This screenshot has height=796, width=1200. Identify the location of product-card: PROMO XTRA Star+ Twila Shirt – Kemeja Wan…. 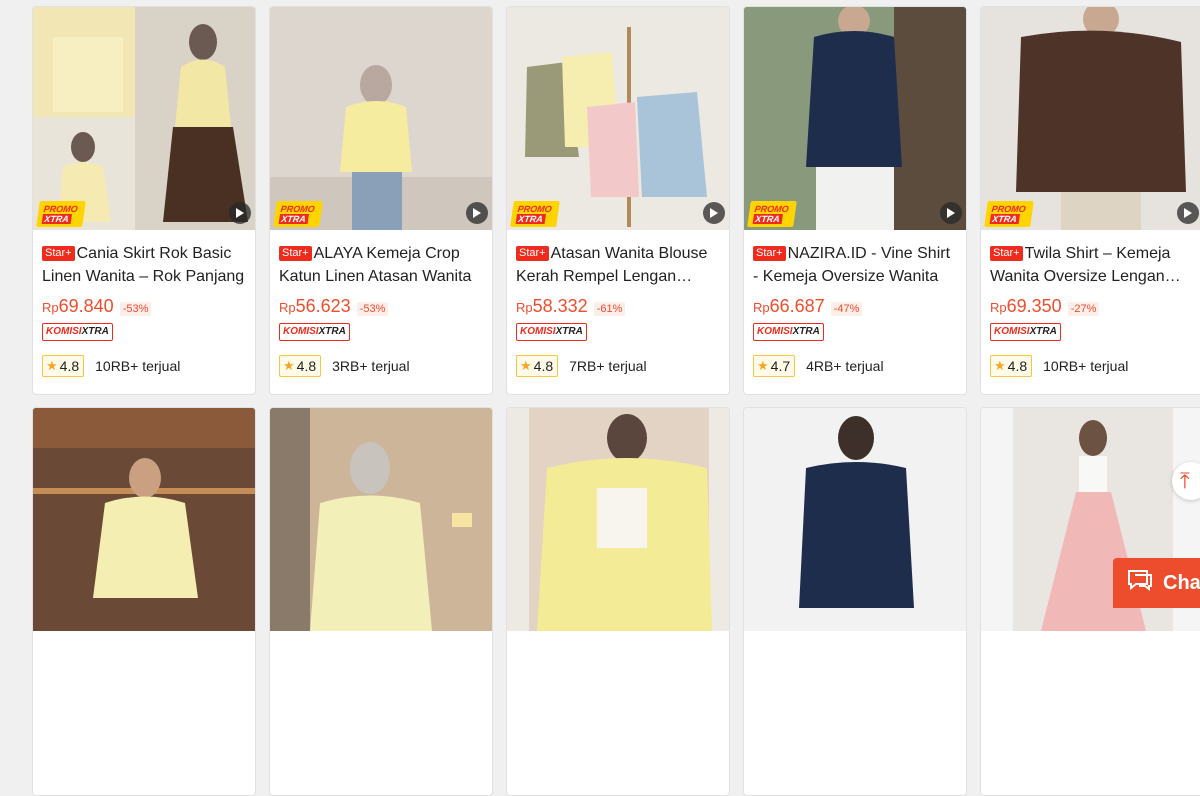
(1090, 200).